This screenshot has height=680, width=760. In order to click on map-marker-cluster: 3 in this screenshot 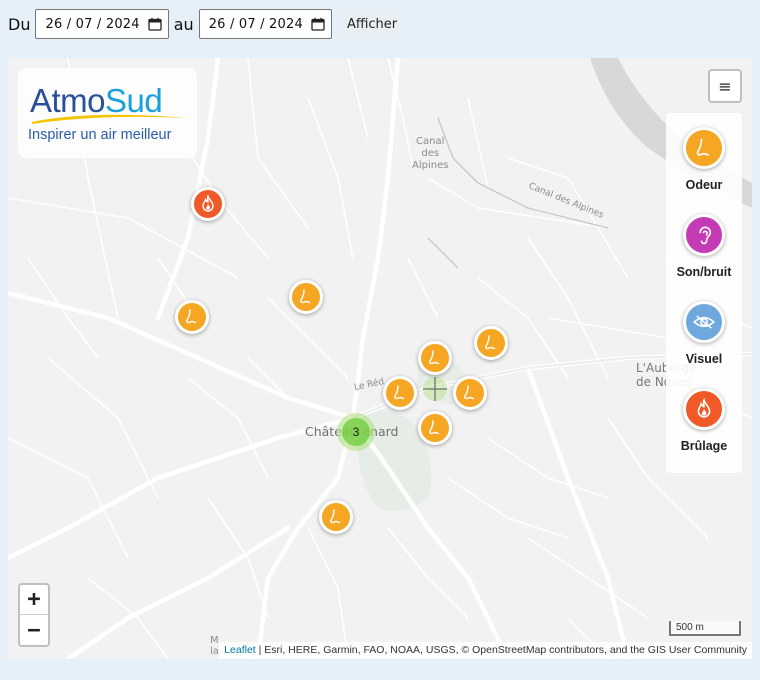, I will do `click(356, 432)`.